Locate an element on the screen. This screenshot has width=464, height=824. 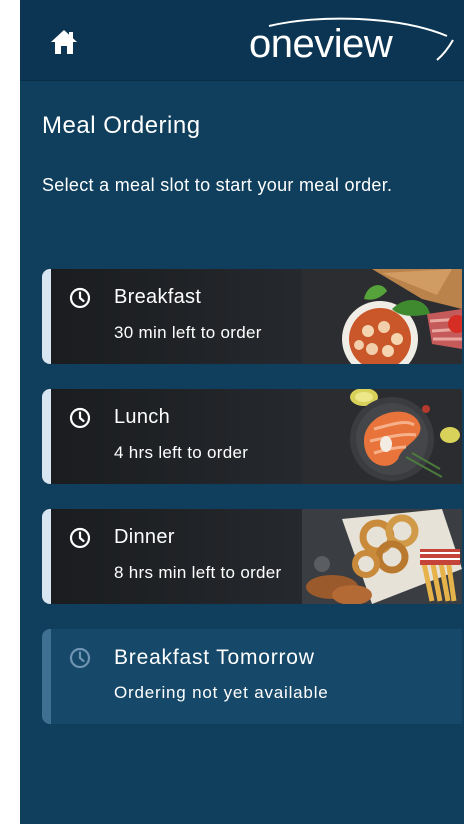
meal-slot-status: 8 hrs min left to order is located at coordinates (198, 572).